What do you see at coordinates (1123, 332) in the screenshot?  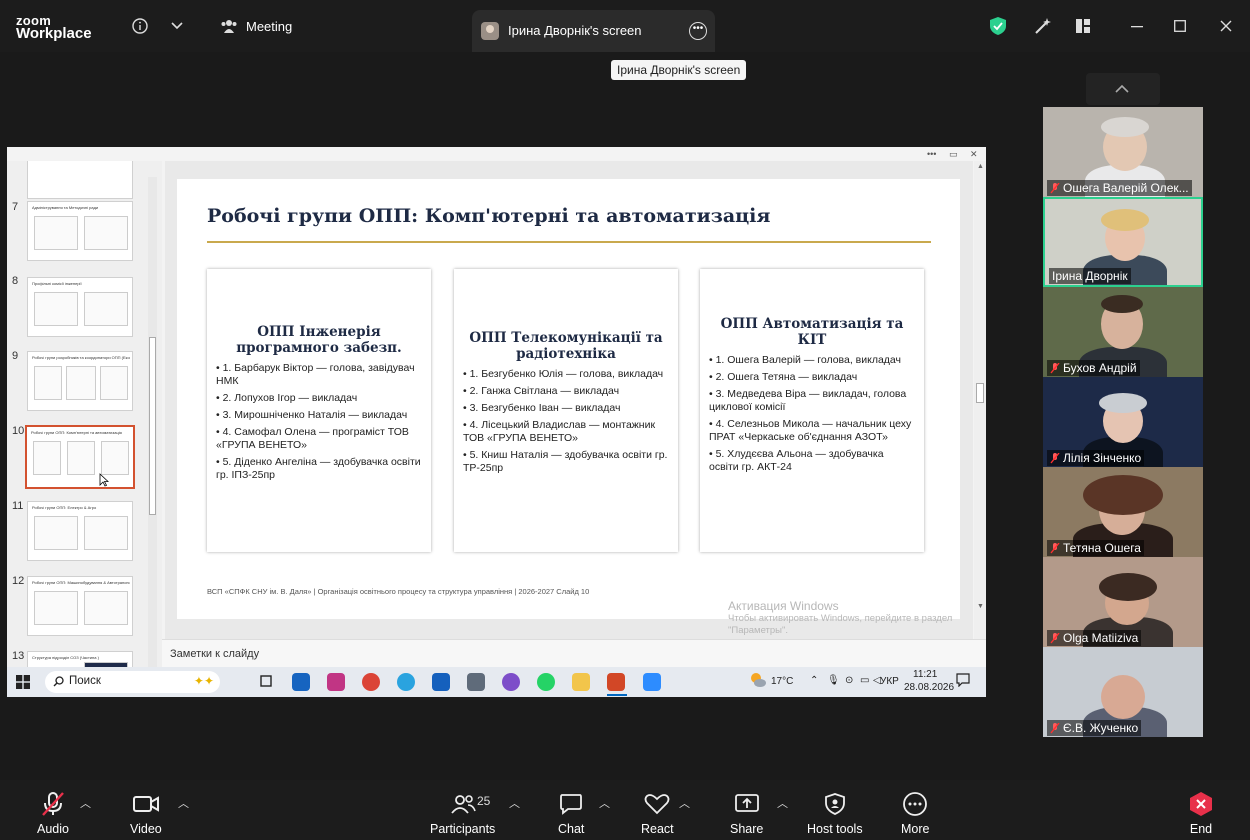 I see `participant-tile: Бухов Андрій` at bounding box center [1123, 332].